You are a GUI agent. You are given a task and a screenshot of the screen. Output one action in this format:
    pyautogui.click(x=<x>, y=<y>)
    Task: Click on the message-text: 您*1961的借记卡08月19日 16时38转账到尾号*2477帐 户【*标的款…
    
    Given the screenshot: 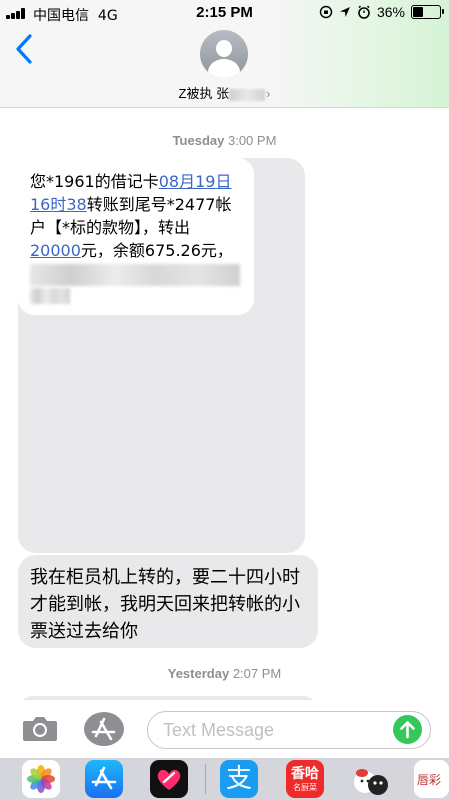 What is the action you would take?
    pyautogui.click(x=136, y=236)
    